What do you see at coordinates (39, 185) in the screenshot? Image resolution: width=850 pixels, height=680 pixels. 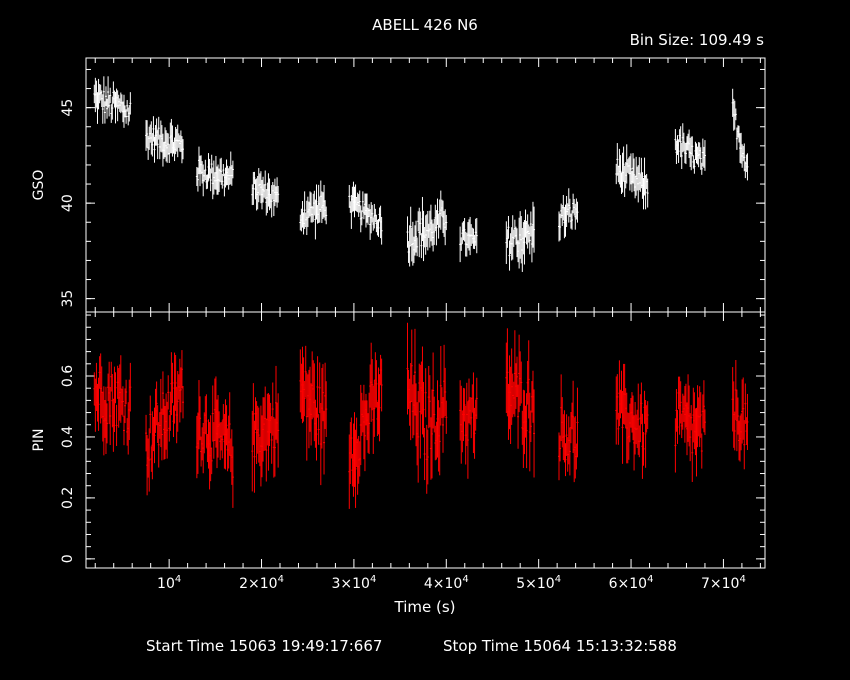 I see `gso-y-axis-label: GSO` at bounding box center [39, 185].